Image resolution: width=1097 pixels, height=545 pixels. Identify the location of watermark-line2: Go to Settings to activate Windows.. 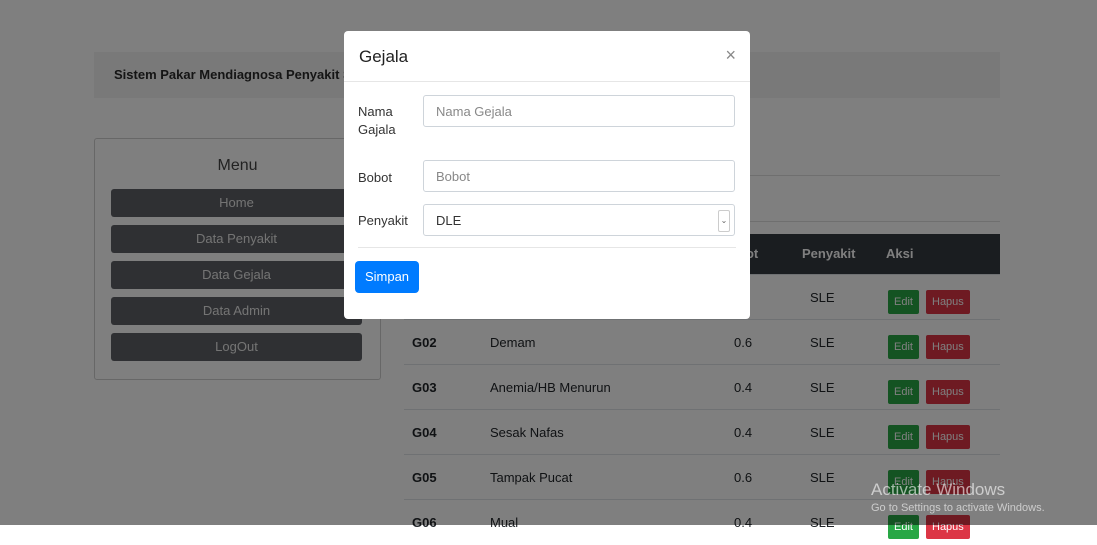
(958, 508).